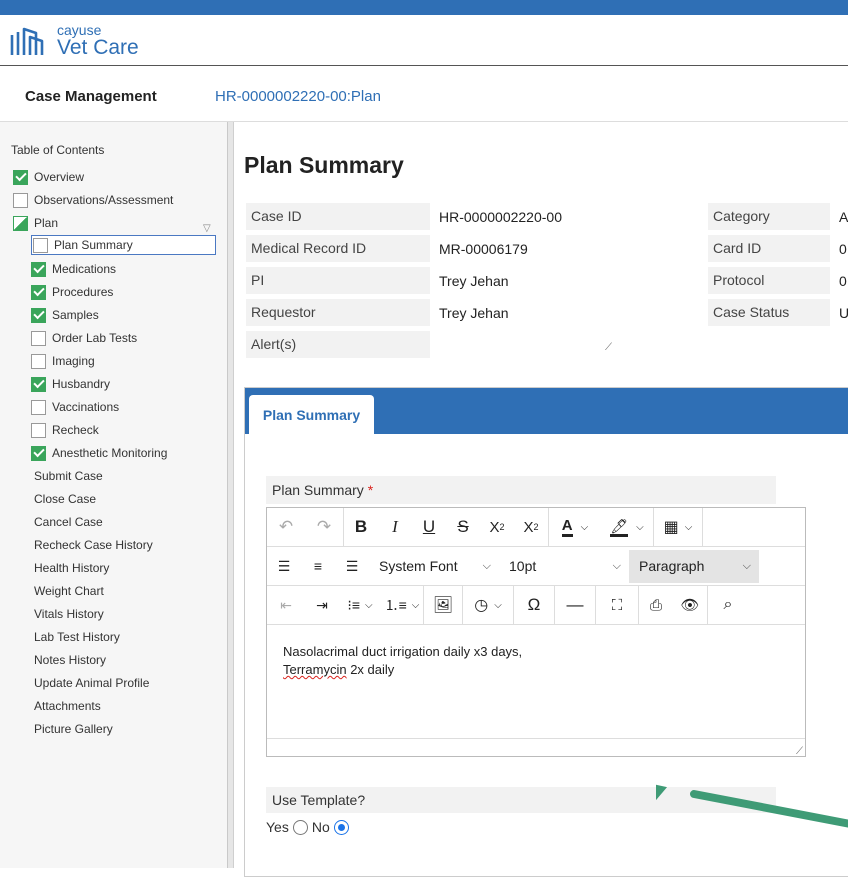 The height and width of the screenshot is (877, 848). I want to click on resize-handle-icon: ⟋, so click(608, 347).